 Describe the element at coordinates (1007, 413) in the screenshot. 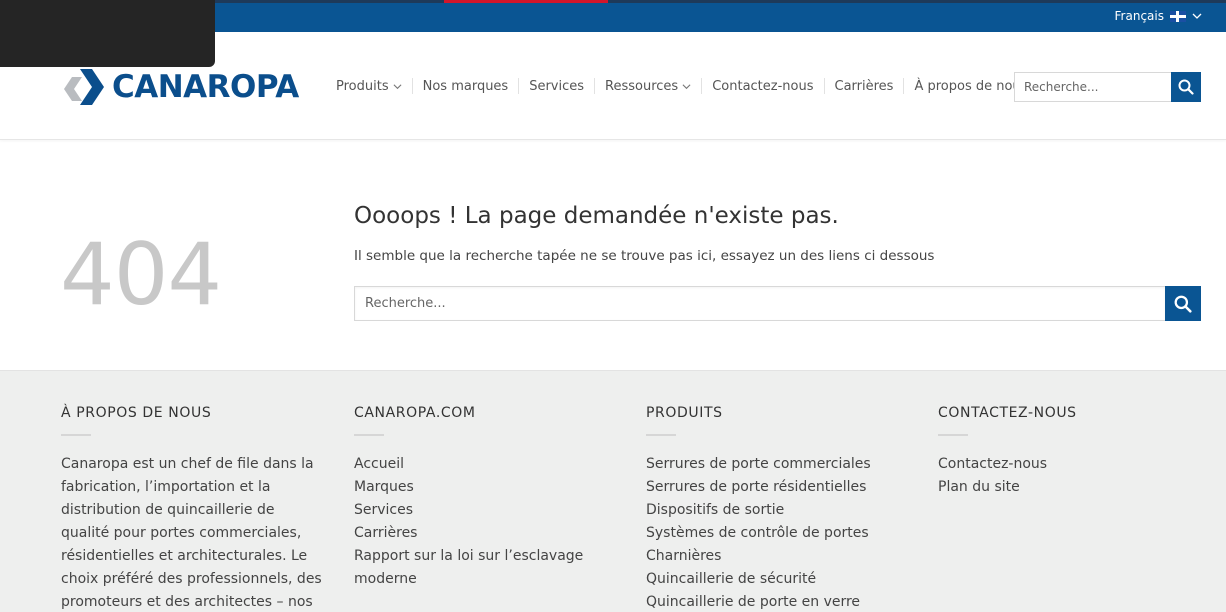

I see `footer-heading: CONTACTEZ-NOUS` at that location.